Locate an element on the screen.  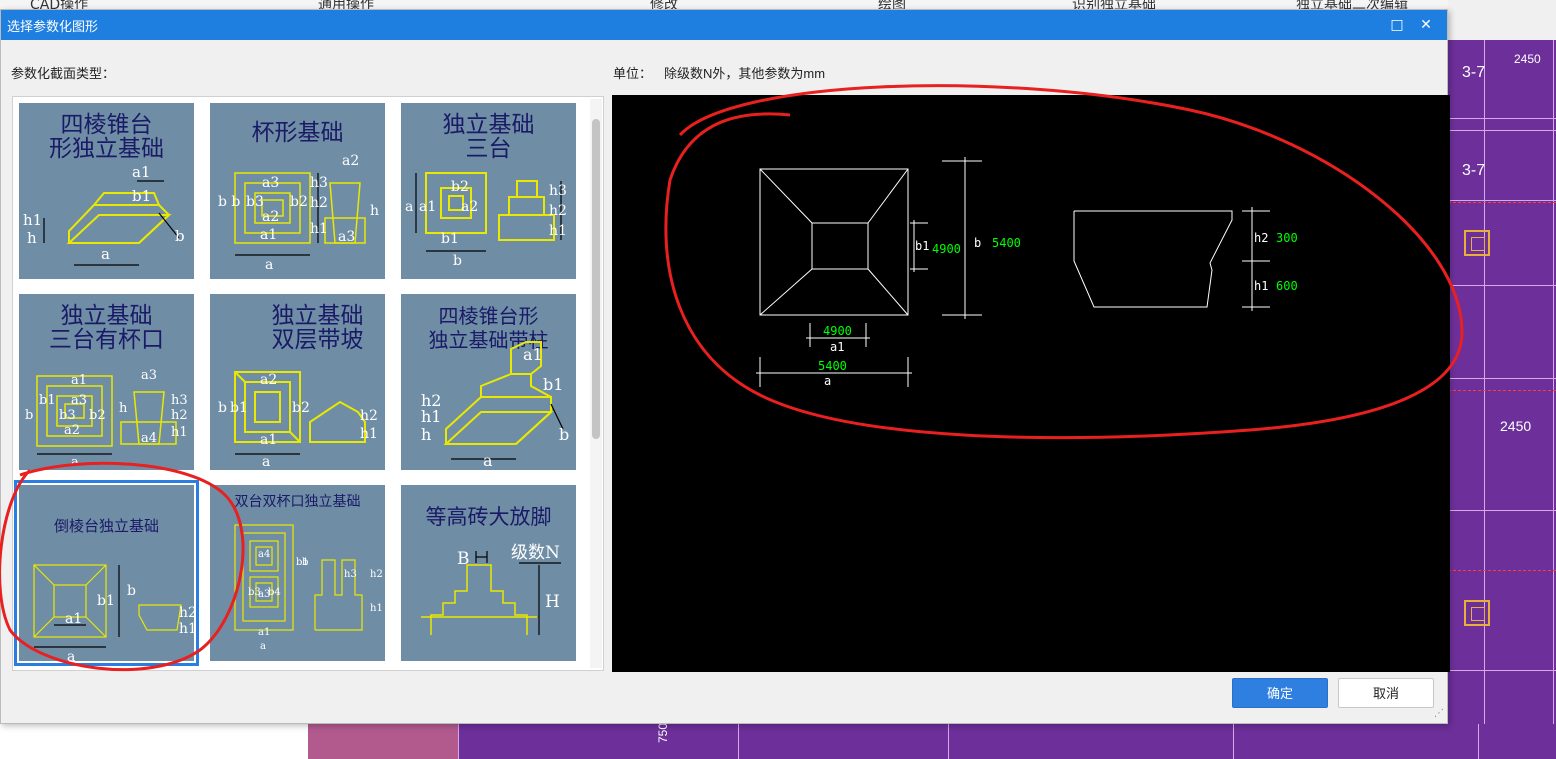
shape-tile-double-cup: 双台双杯口独立基础 a4 a3 b3 b4 b1 b a1 a h3 h2 h1 is located at coordinates (297, 573).